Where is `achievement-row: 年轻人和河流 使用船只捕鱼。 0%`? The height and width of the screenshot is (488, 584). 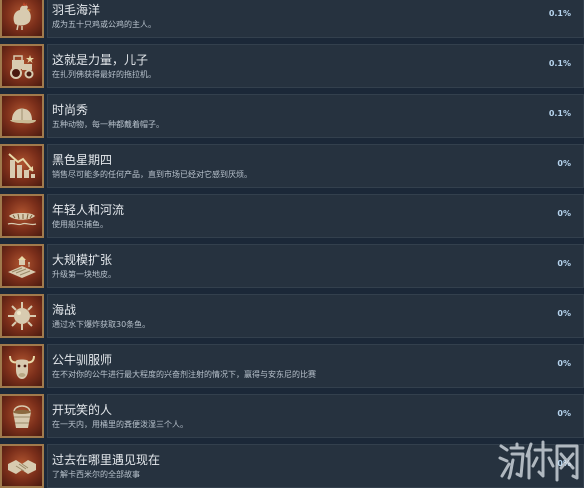
achievement-row: 年轻人和河流 使用船只捕鱼。 0% is located at coordinates (292, 216).